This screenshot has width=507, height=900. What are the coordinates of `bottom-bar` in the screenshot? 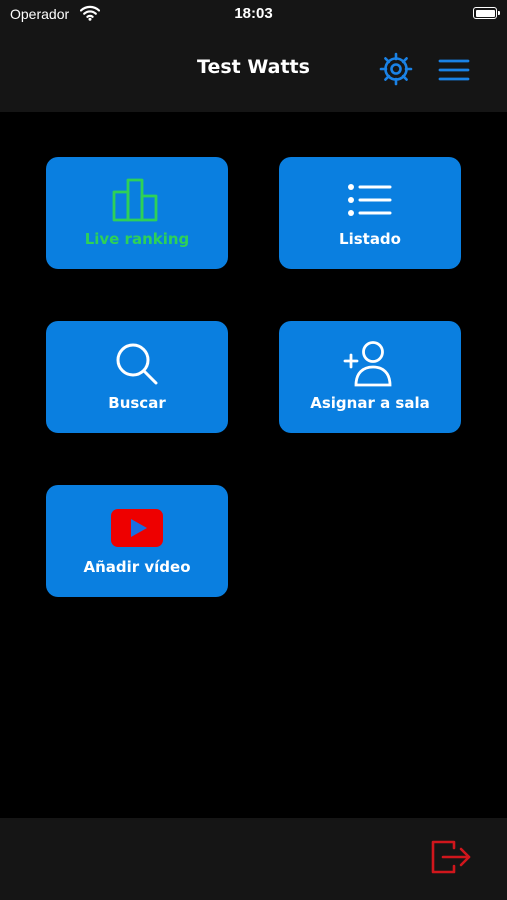 It's located at (253, 859).